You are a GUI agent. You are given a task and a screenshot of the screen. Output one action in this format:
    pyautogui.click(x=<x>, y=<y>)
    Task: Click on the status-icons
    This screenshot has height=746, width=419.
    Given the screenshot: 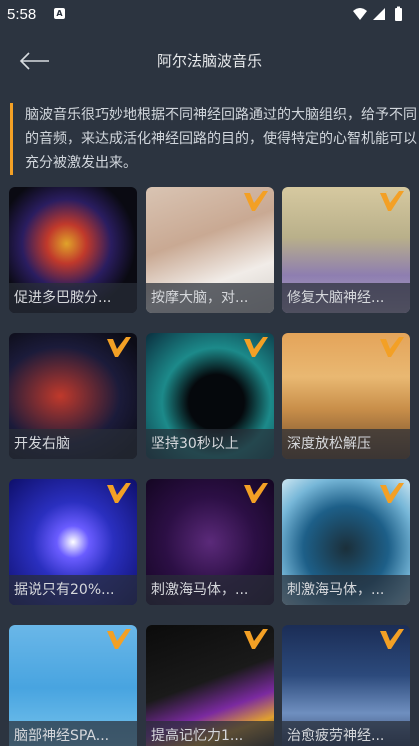 What is the action you would take?
    pyautogui.click(x=377, y=13)
    